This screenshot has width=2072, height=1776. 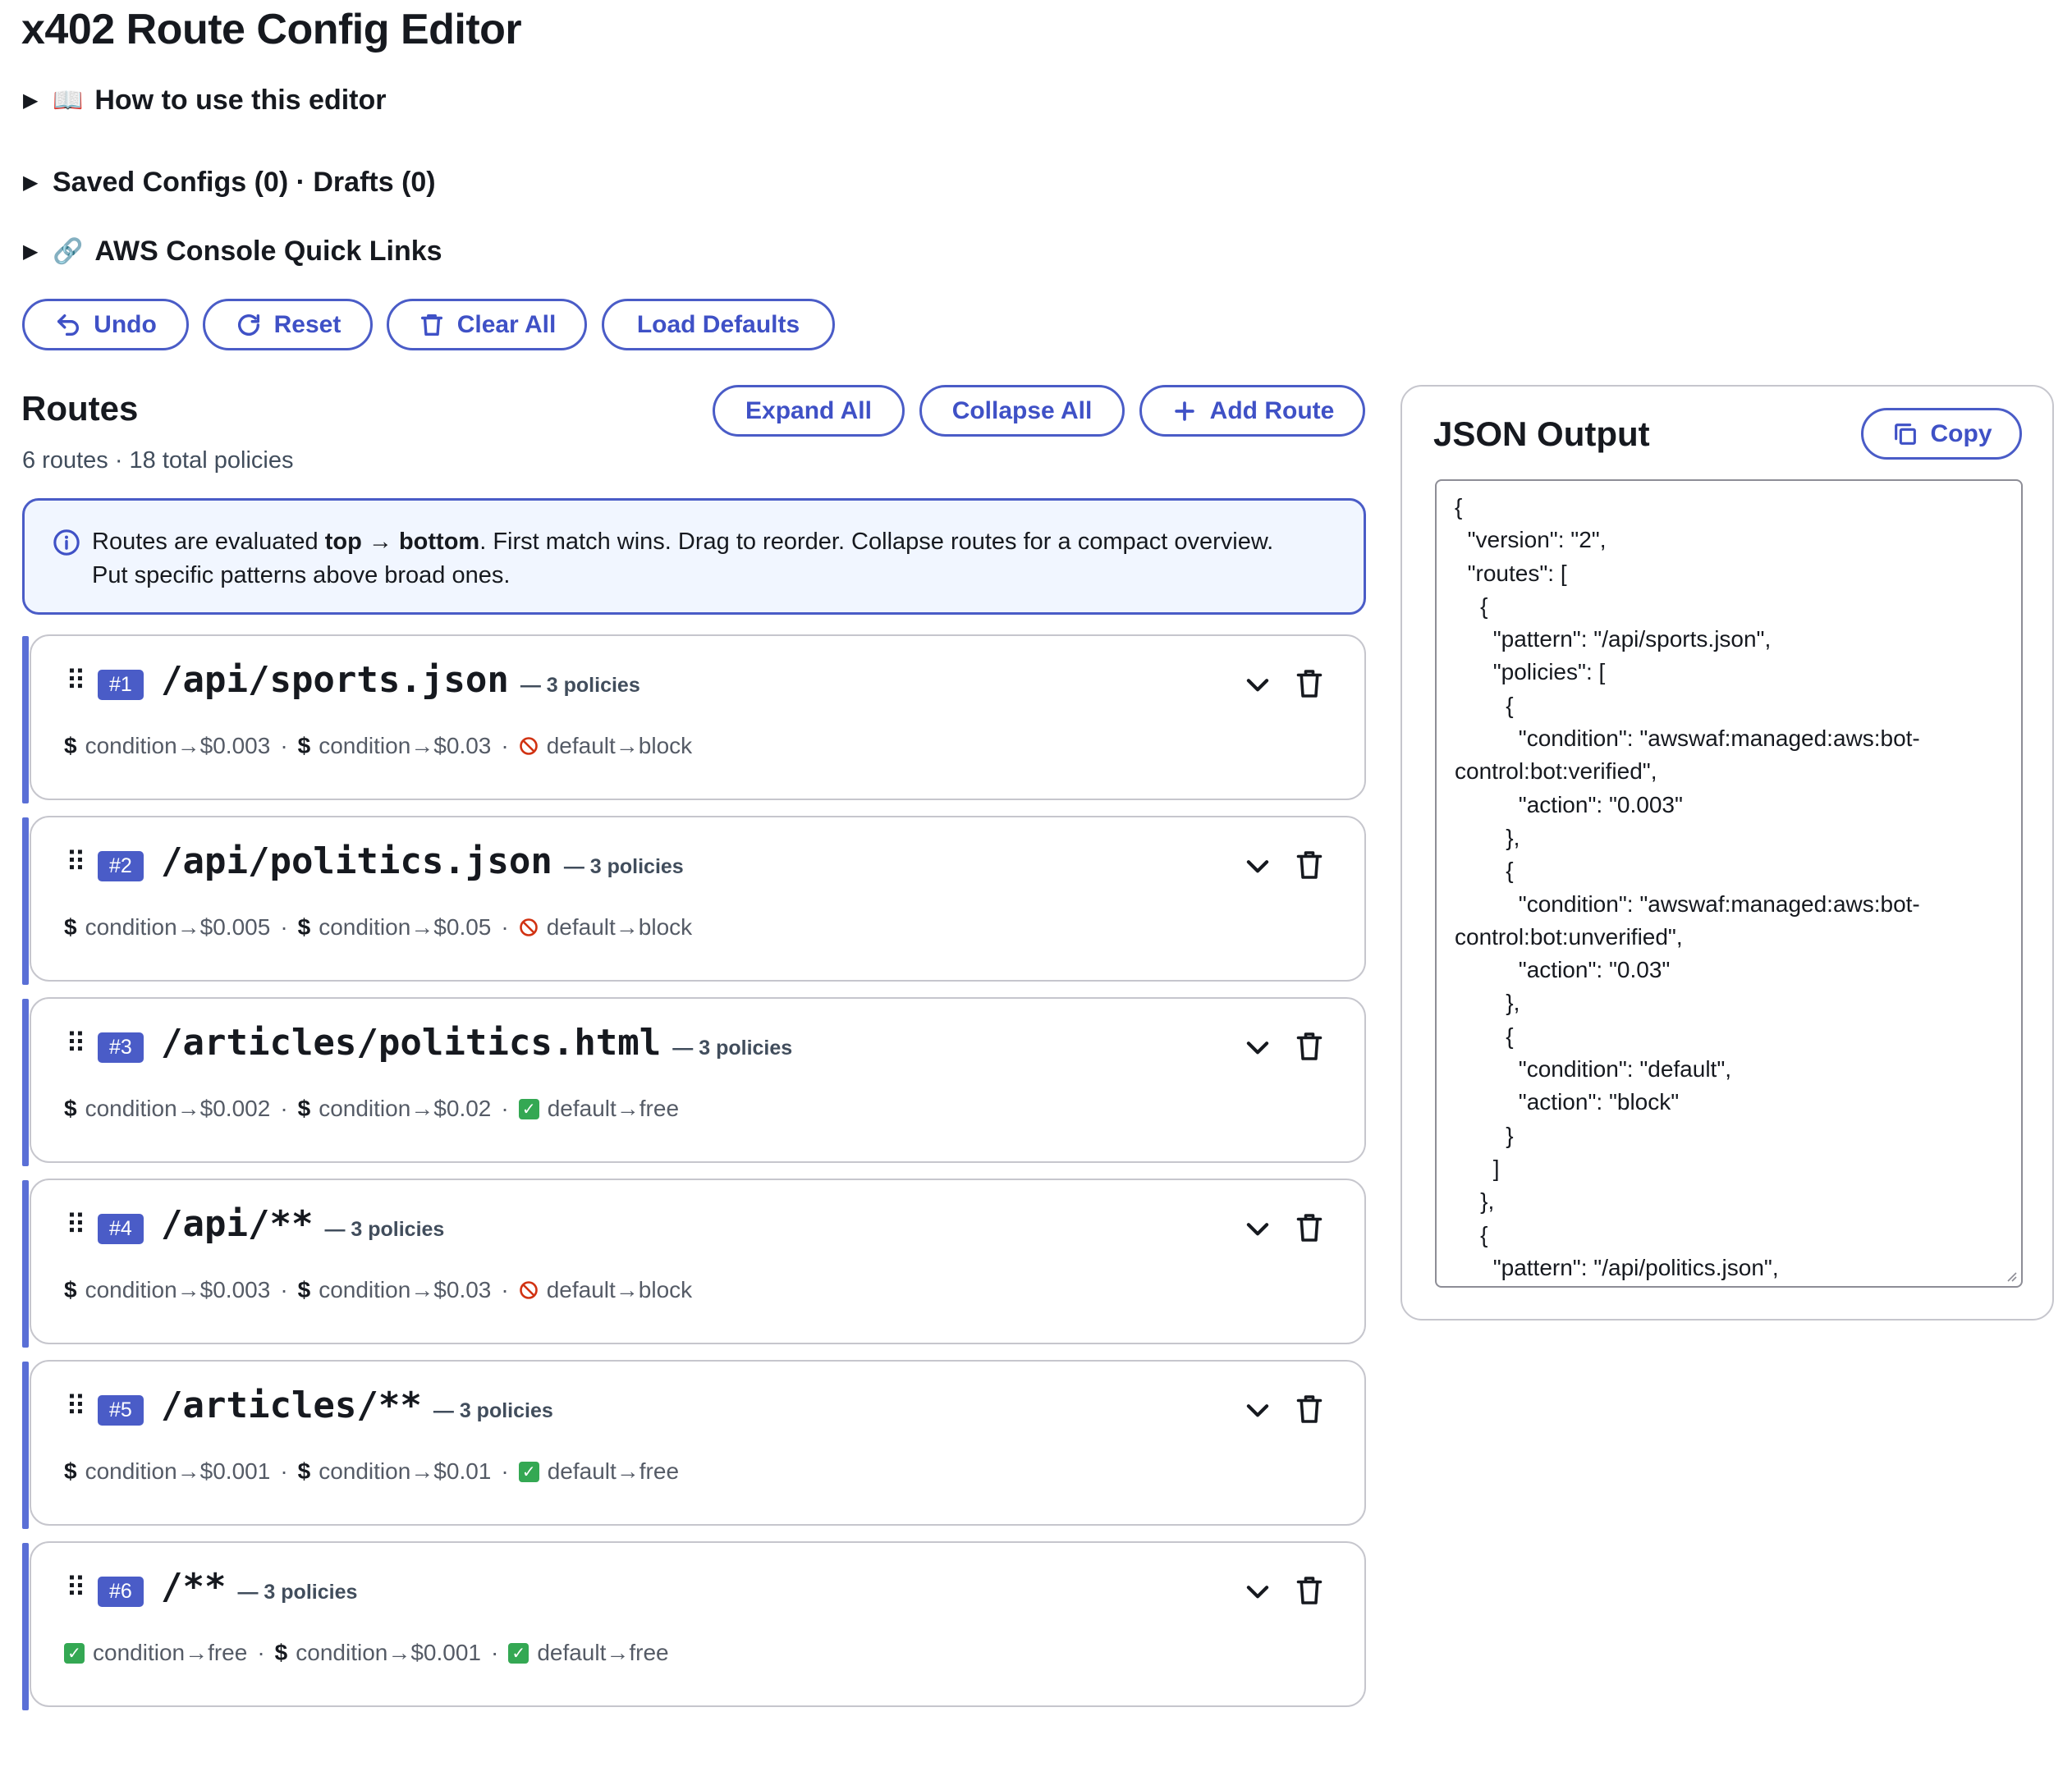 What do you see at coordinates (170, 1652) in the screenshot?
I see `policy-summary-text: condition→free` at bounding box center [170, 1652].